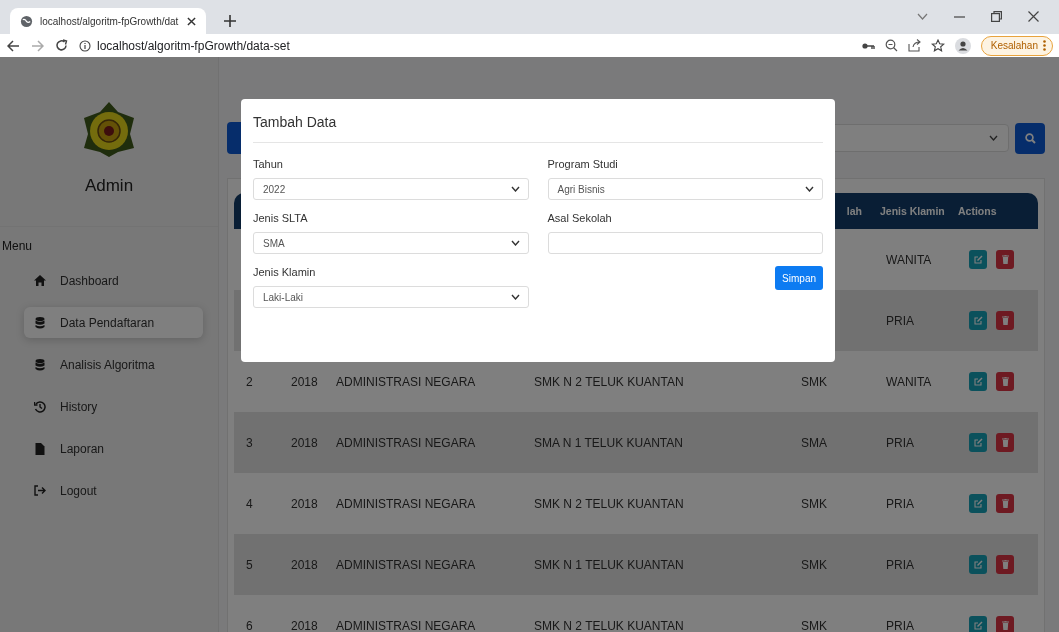 The width and height of the screenshot is (1059, 632). I want to click on sidebar-item: History, so click(113, 406).